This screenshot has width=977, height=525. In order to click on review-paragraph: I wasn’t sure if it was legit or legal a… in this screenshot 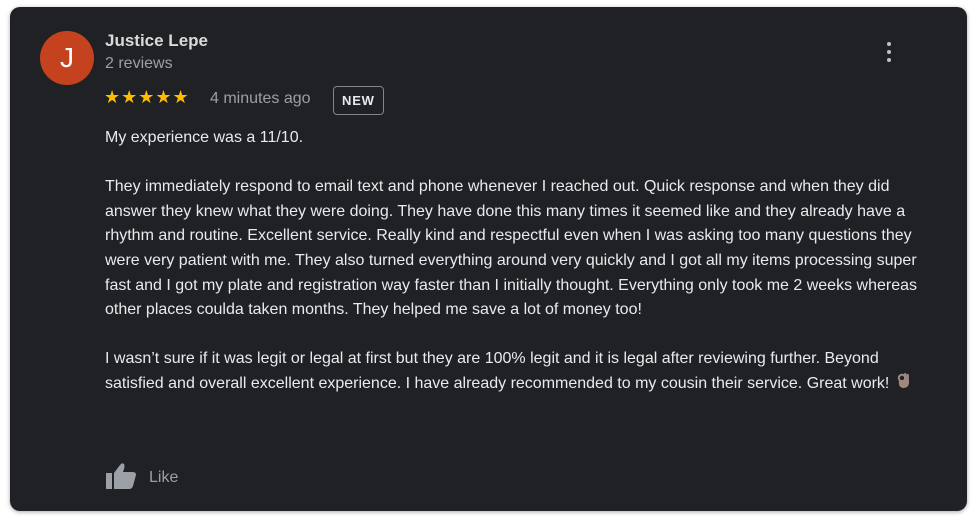, I will do `click(520, 372)`.